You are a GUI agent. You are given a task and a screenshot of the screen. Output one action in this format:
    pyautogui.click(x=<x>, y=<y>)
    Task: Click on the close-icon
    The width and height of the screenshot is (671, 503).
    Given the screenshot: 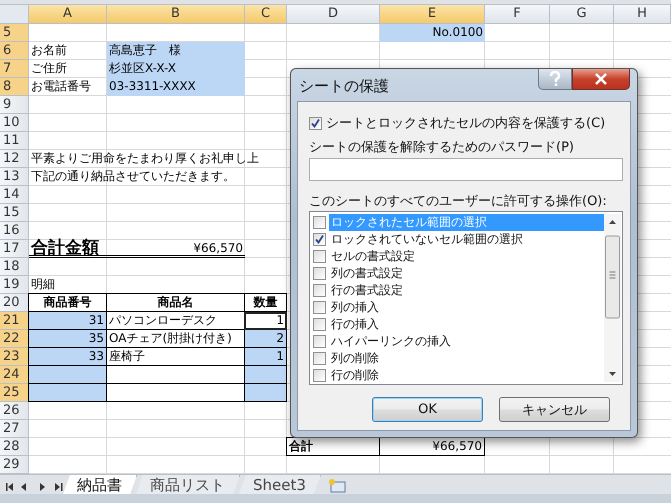 What is the action you would take?
    pyautogui.click(x=601, y=79)
    